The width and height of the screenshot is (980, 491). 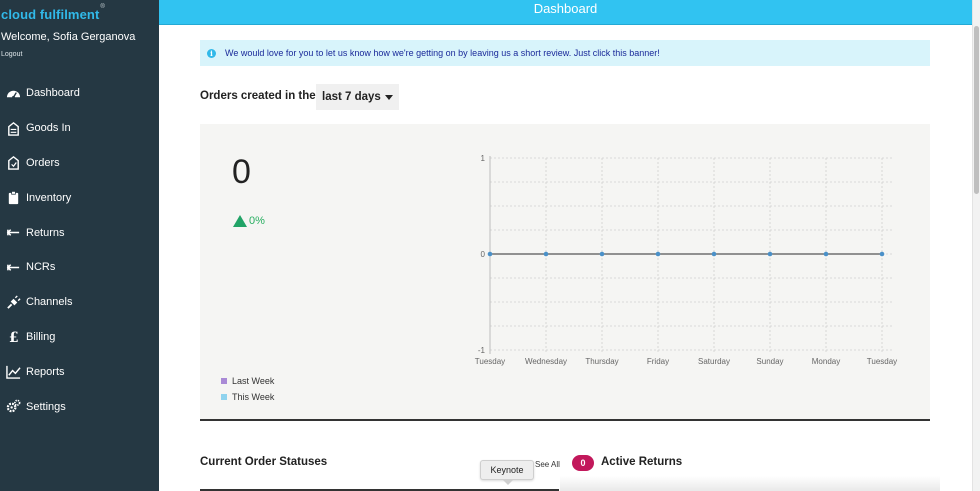 I want to click on sidebar-item-channels: Channels, so click(x=79, y=302).